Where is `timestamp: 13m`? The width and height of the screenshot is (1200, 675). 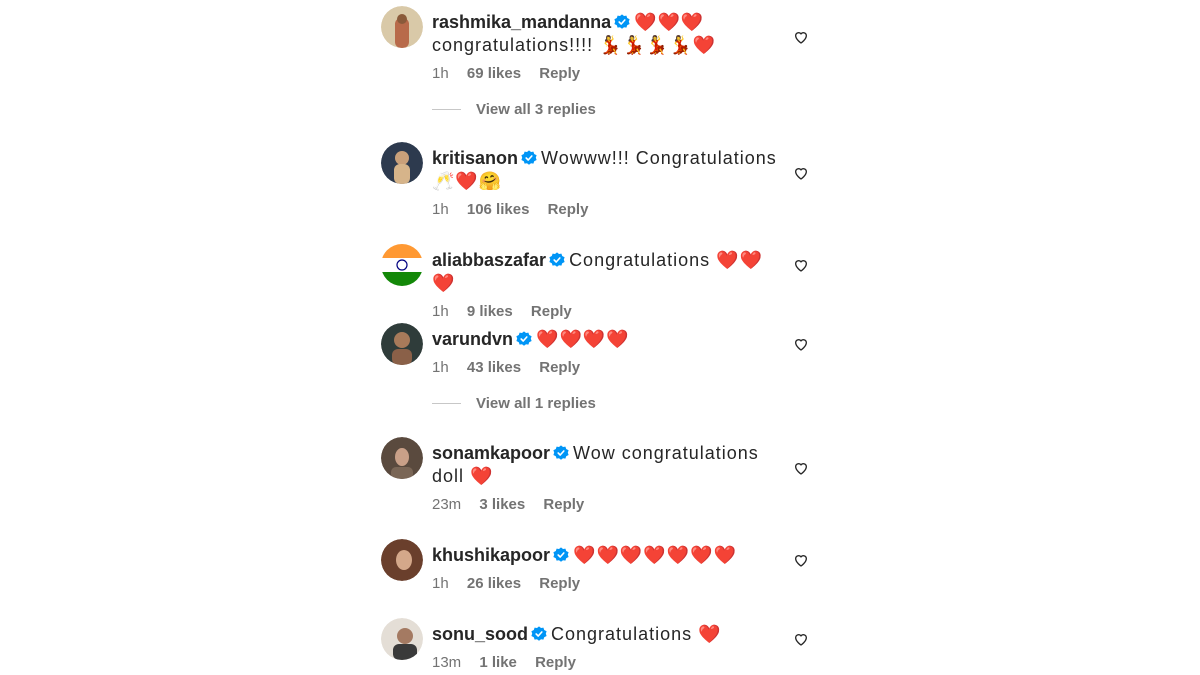 timestamp: 13m is located at coordinates (447, 662).